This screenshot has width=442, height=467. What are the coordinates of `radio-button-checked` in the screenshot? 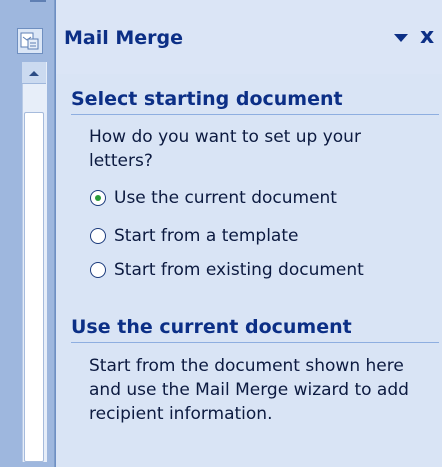 It's located at (98, 198).